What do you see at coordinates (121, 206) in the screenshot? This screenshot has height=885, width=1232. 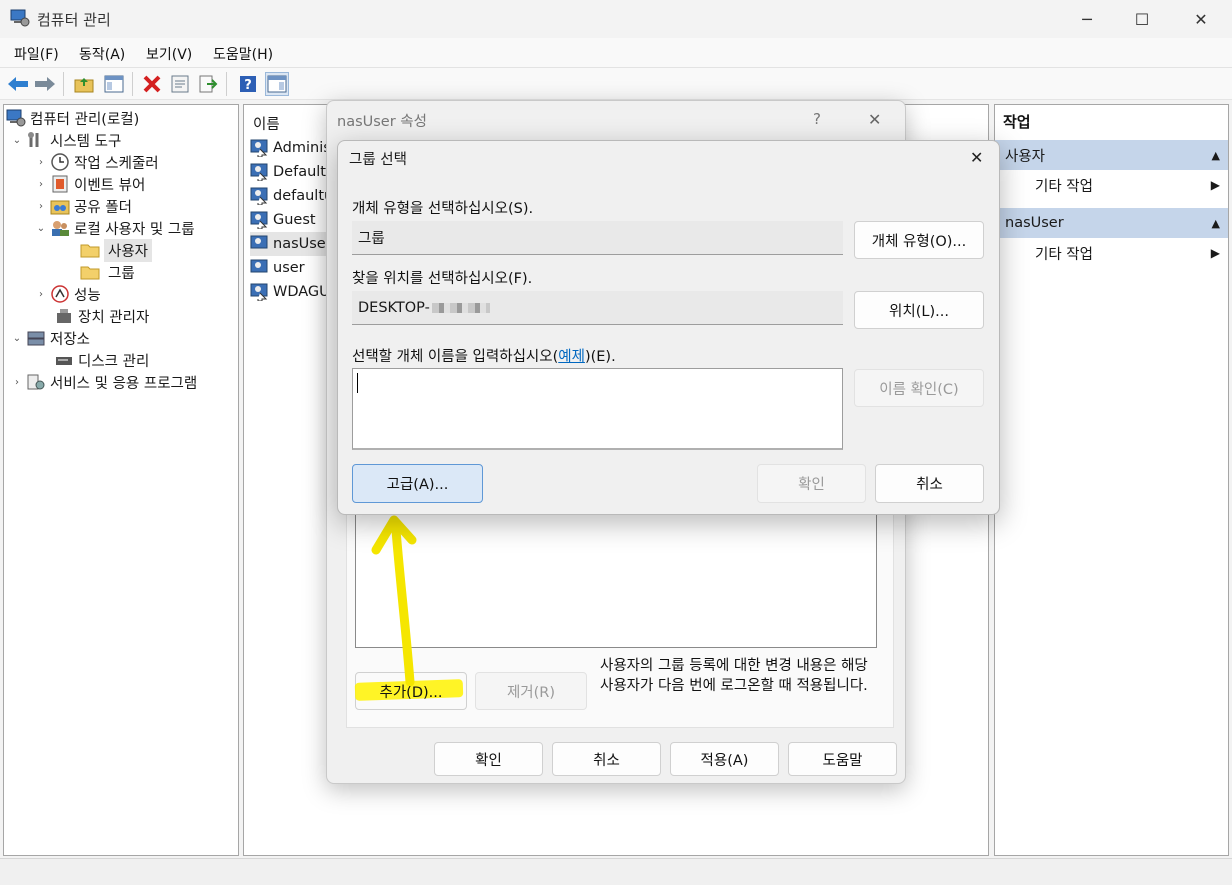 I see `tree-item-shared-folders: › 공유 폴더` at bounding box center [121, 206].